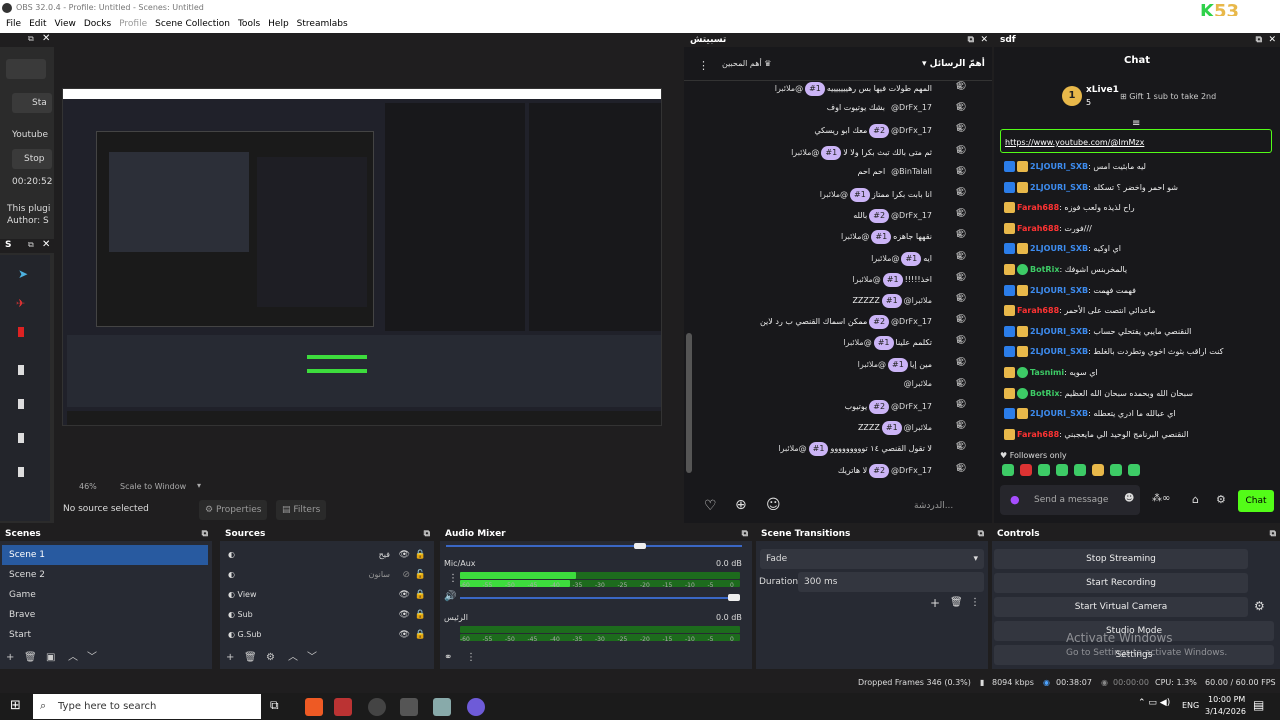  Describe the element at coordinates (23, 274) in the screenshot. I see `send-icon: ➤` at that location.